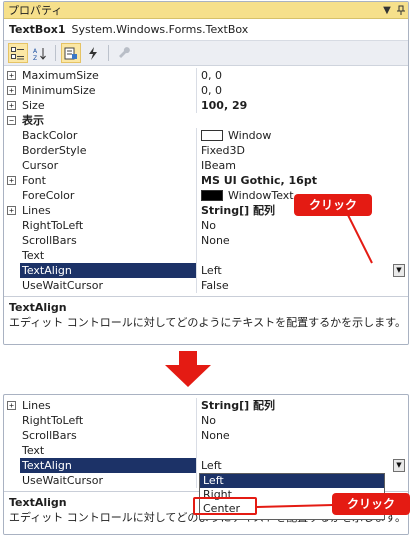 The image size is (412, 539). Describe the element at coordinates (60, 75) in the screenshot. I see `property-name: MaximumSize` at that location.